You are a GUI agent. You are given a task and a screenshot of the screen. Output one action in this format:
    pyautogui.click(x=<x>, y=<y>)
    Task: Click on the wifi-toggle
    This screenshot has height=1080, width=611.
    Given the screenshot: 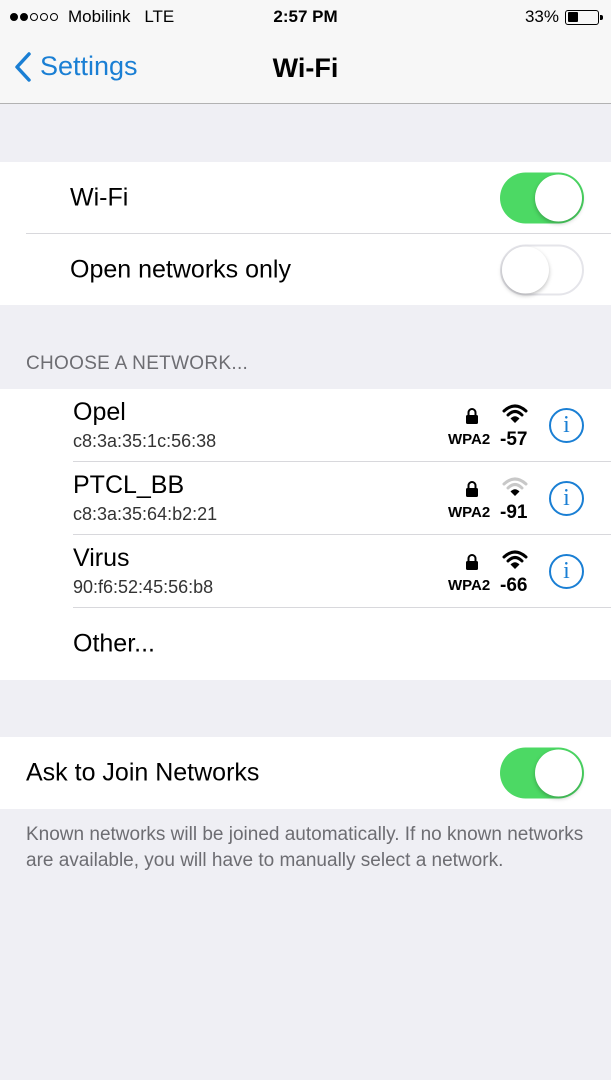 What is the action you would take?
    pyautogui.click(x=542, y=198)
    